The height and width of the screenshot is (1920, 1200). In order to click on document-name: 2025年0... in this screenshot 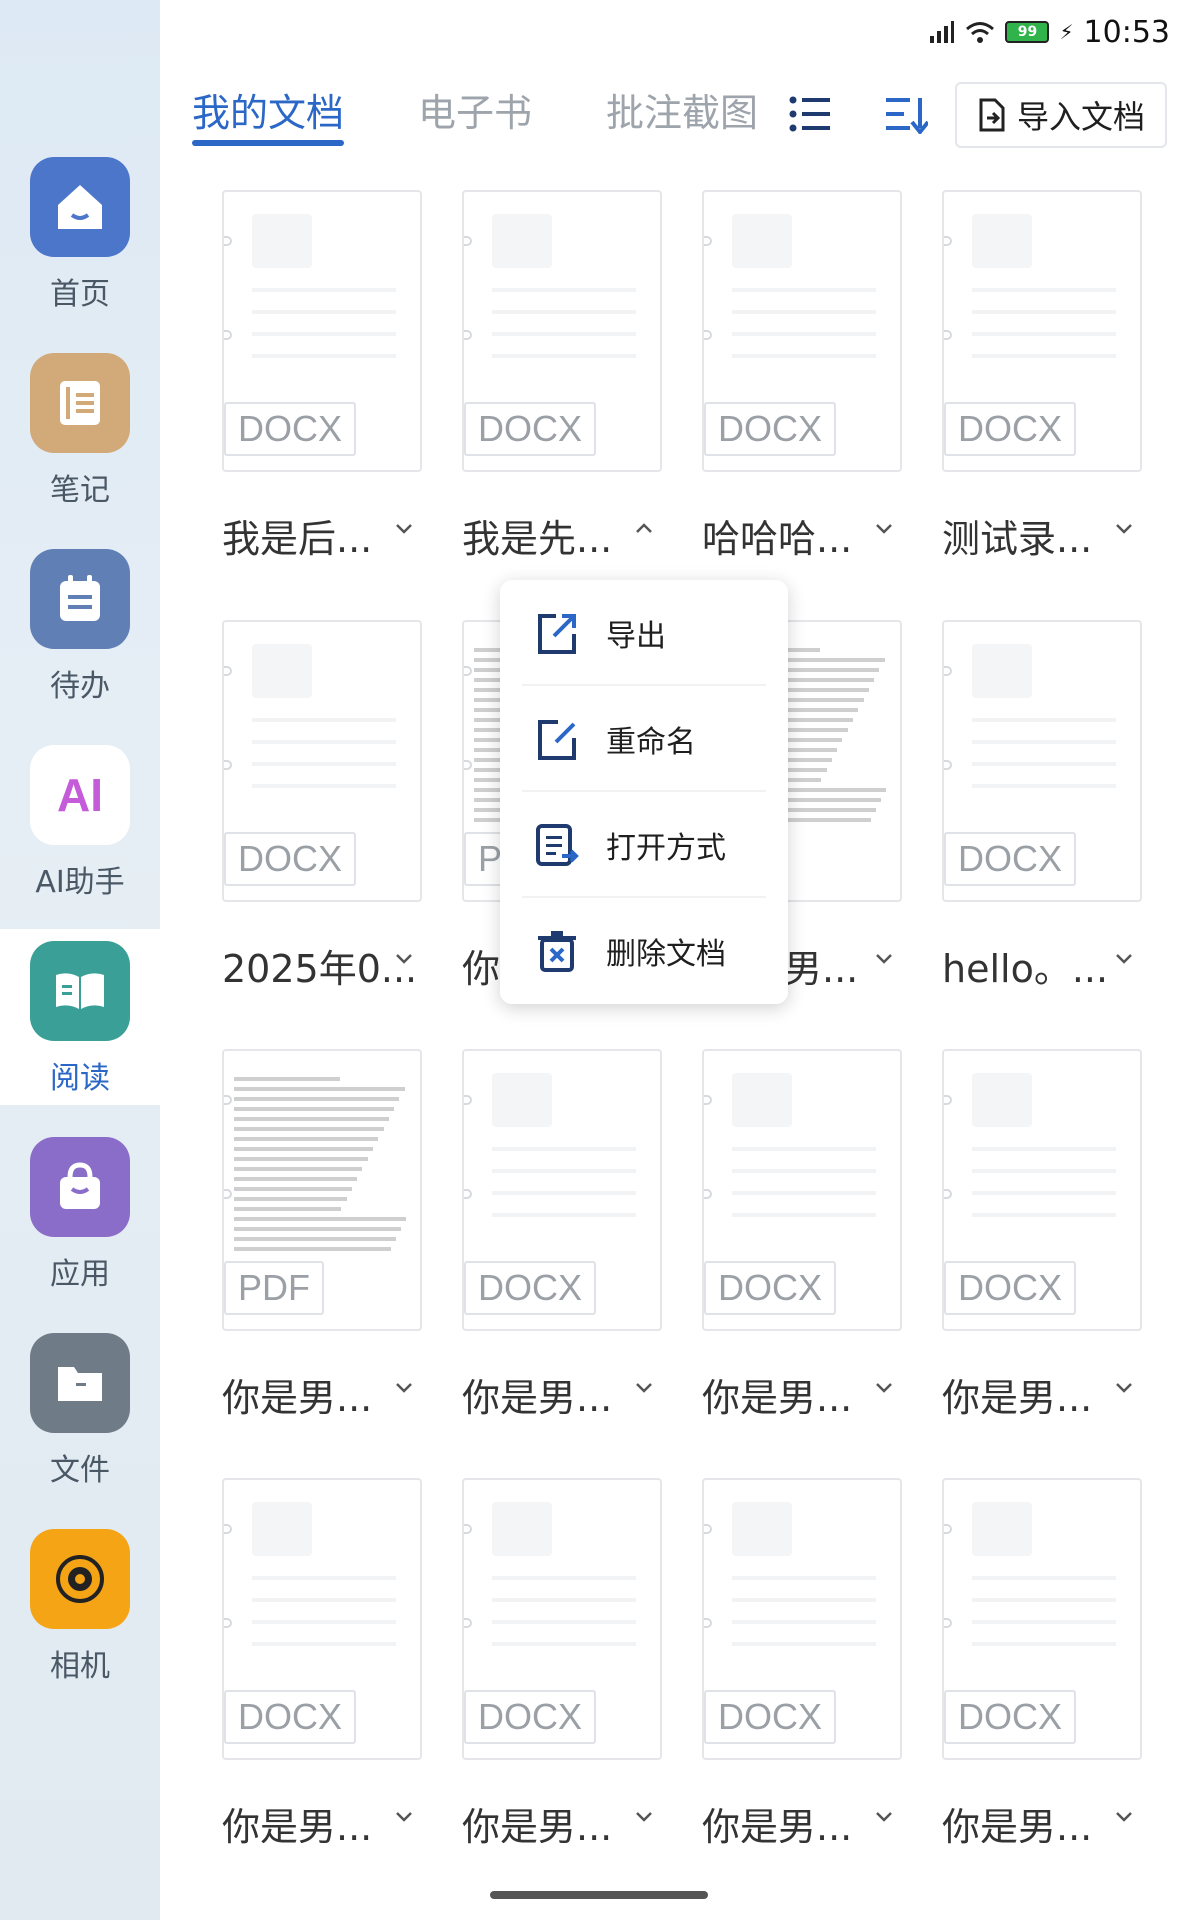, I will do `click(320, 969)`.